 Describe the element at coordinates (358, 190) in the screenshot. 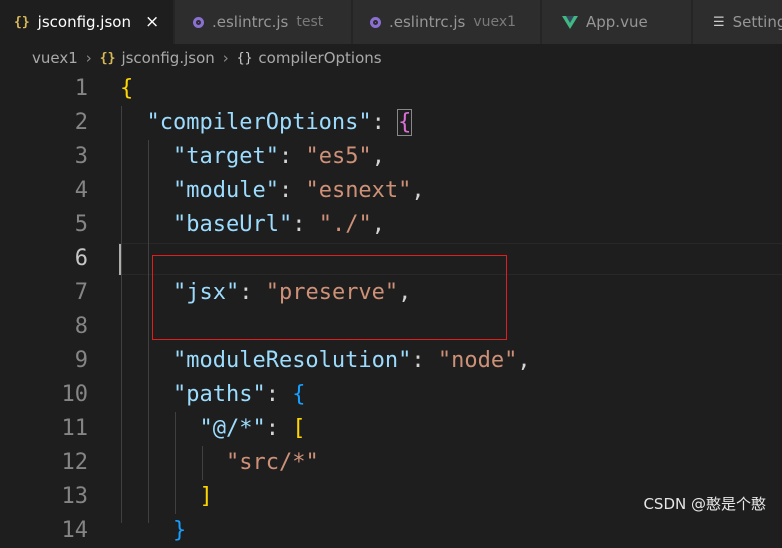

I see `json-string: "esnext"` at that location.